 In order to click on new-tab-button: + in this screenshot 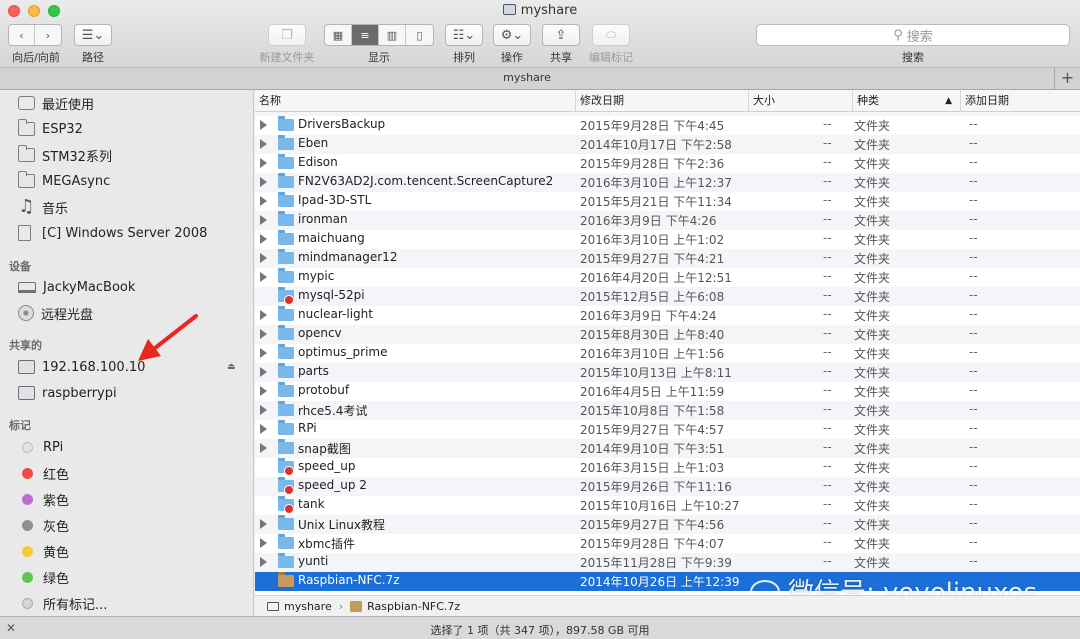, I will do `click(1067, 78)`.